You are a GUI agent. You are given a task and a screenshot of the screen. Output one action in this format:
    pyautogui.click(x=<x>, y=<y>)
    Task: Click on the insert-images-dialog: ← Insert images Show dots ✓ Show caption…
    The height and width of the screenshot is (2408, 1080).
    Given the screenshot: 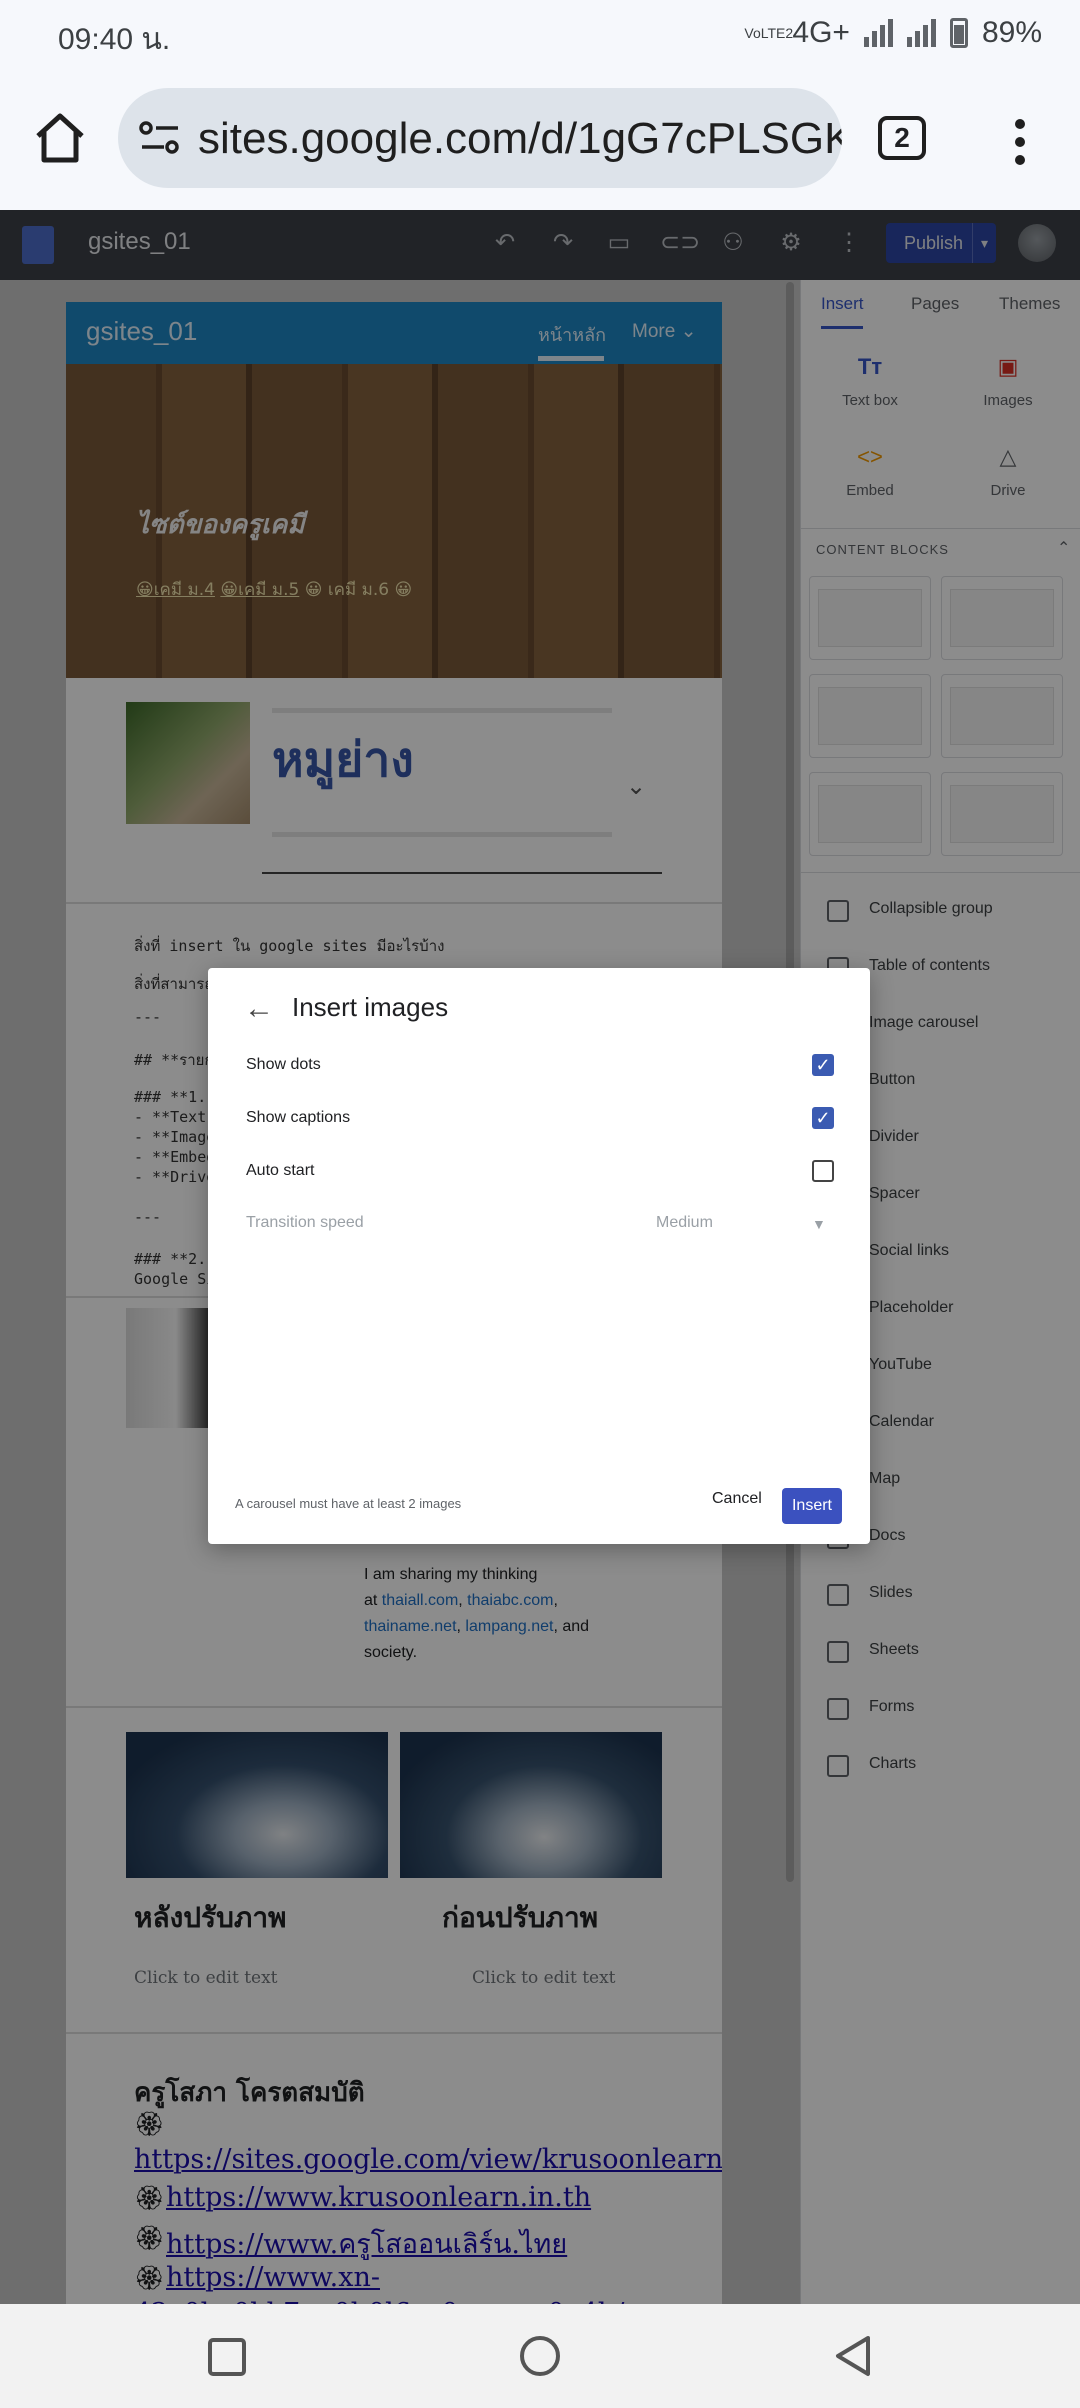 What is the action you would take?
    pyautogui.click(x=539, y=1256)
    